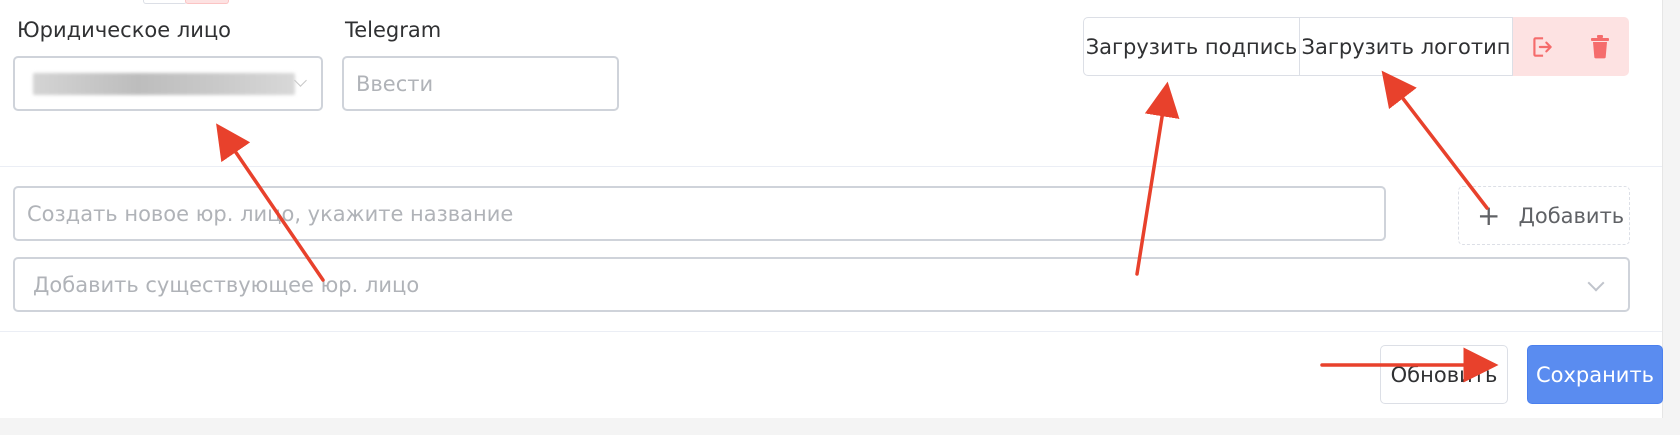 The image size is (1680, 435). I want to click on legal-entity-select, so click(168, 83).